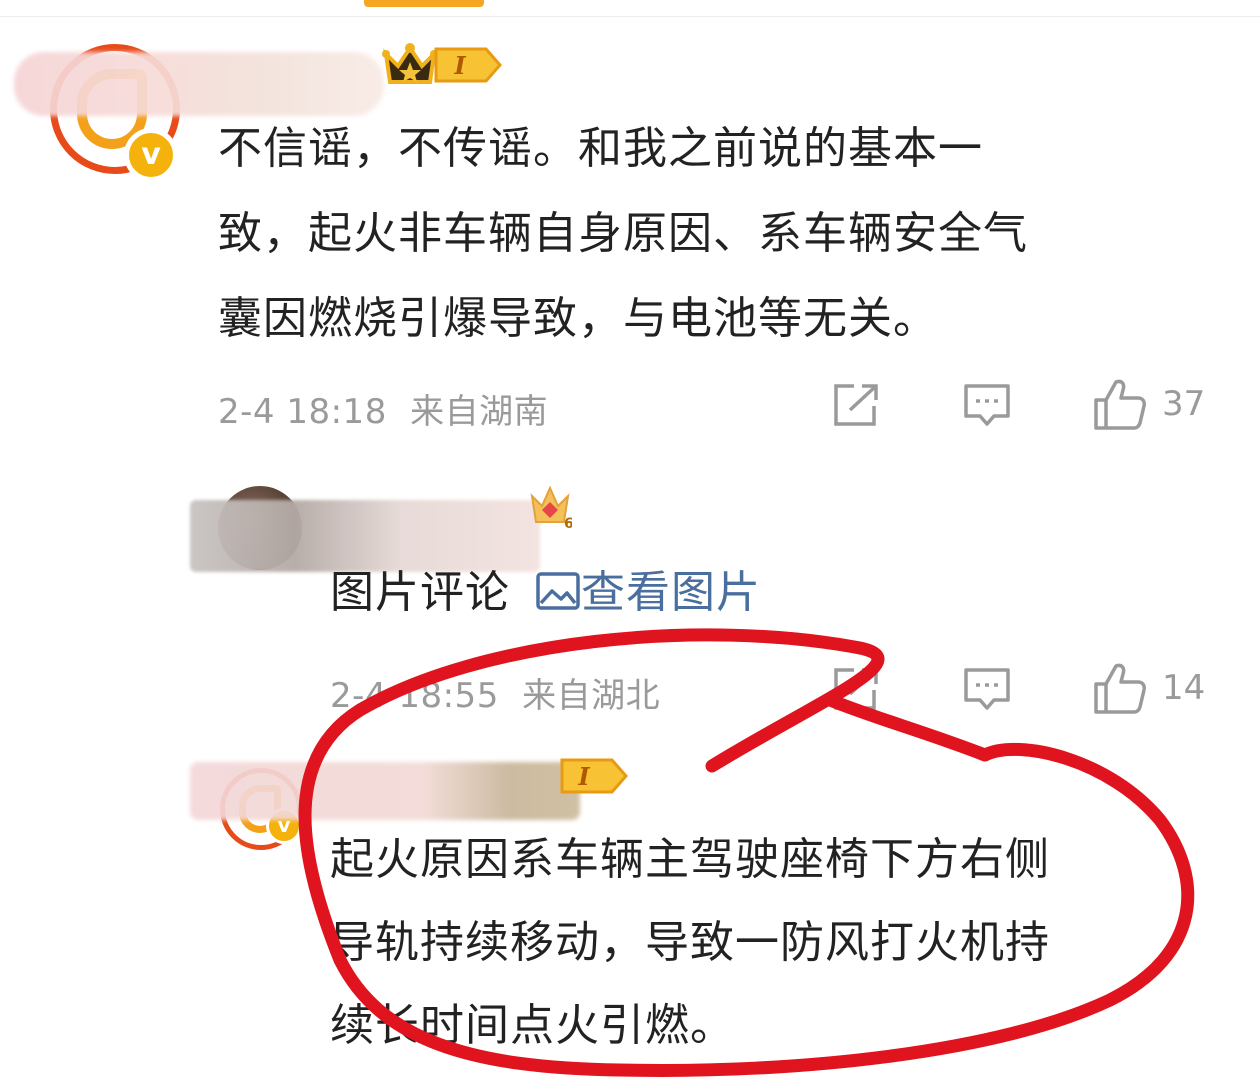  What do you see at coordinates (671, 592) in the screenshot?
I see `view-image-text: 查看图片` at bounding box center [671, 592].